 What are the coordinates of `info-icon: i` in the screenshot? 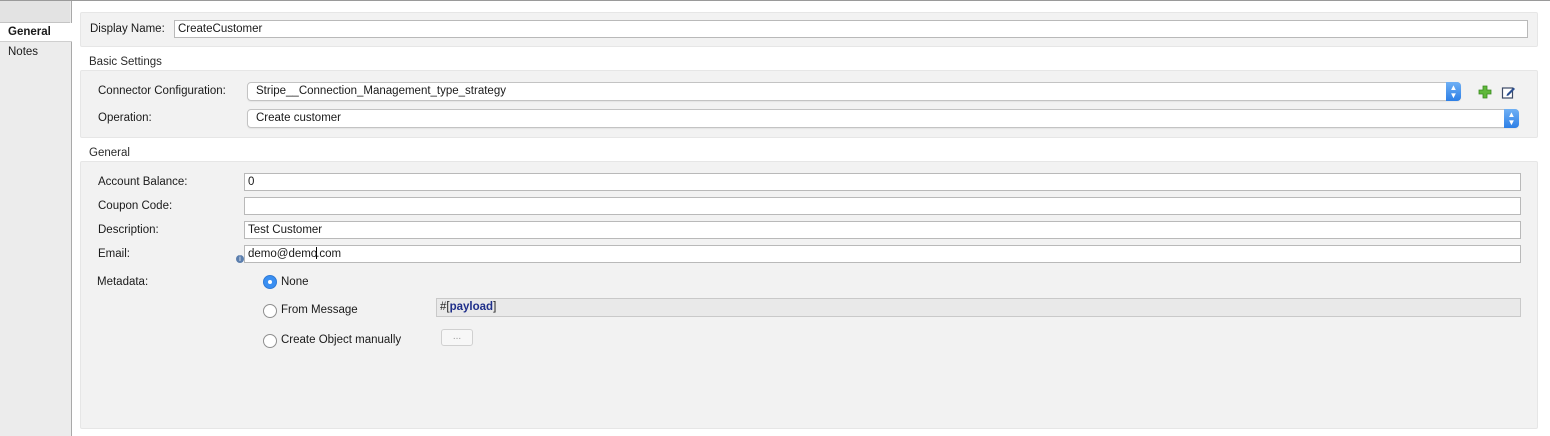 It's located at (240, 259).